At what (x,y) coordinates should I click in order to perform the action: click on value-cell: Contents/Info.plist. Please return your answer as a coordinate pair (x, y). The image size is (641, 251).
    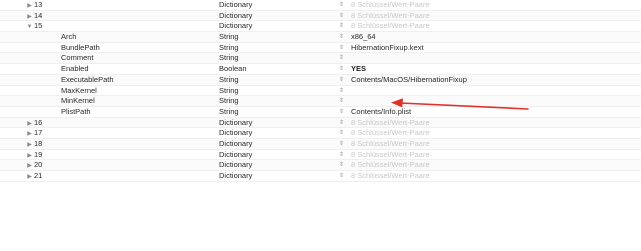
    Looking at the image, I should click on (381, 112).